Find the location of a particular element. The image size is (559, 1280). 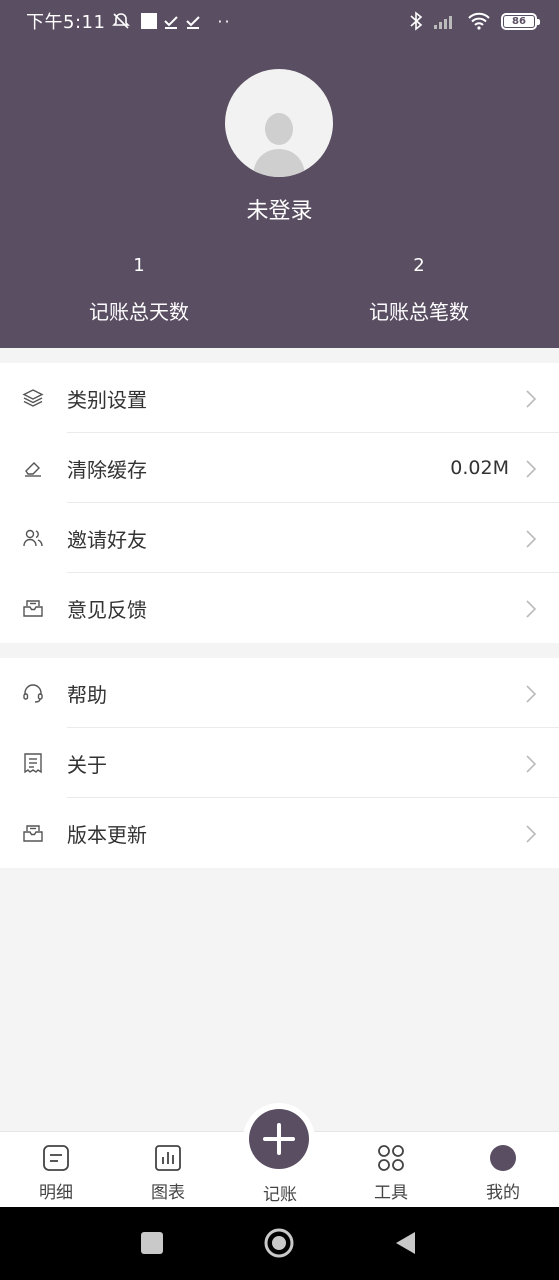

menu-item-about: 关于 is located at coordinates (279, 763).